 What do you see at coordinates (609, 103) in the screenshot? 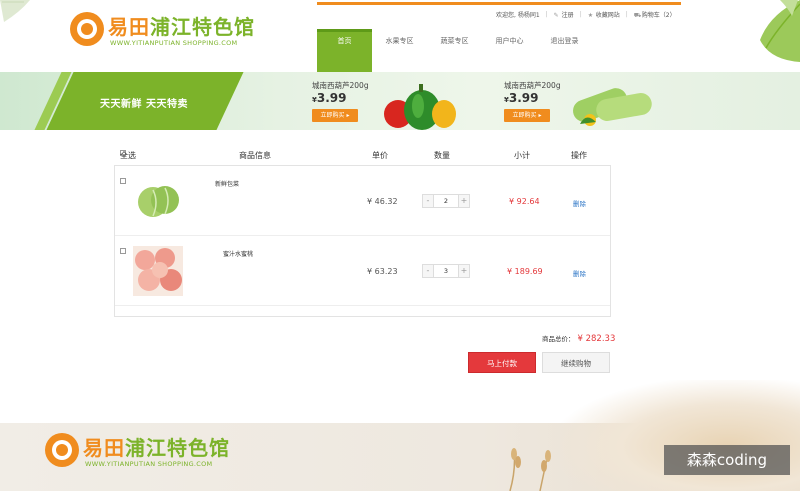
I see `zucchini-image` at bounding box center [609, 103].